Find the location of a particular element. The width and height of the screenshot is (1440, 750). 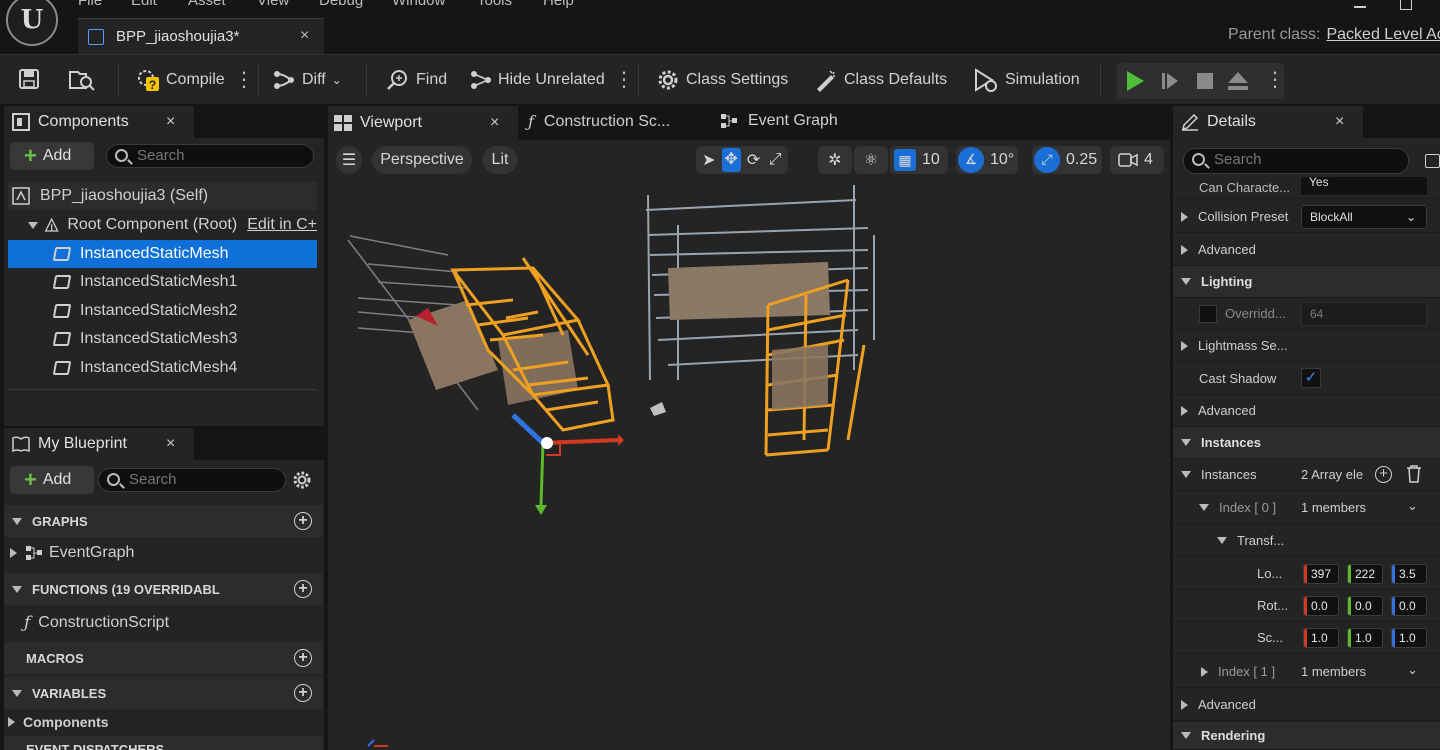

eject-icon is located at coordinates (1238, 81).